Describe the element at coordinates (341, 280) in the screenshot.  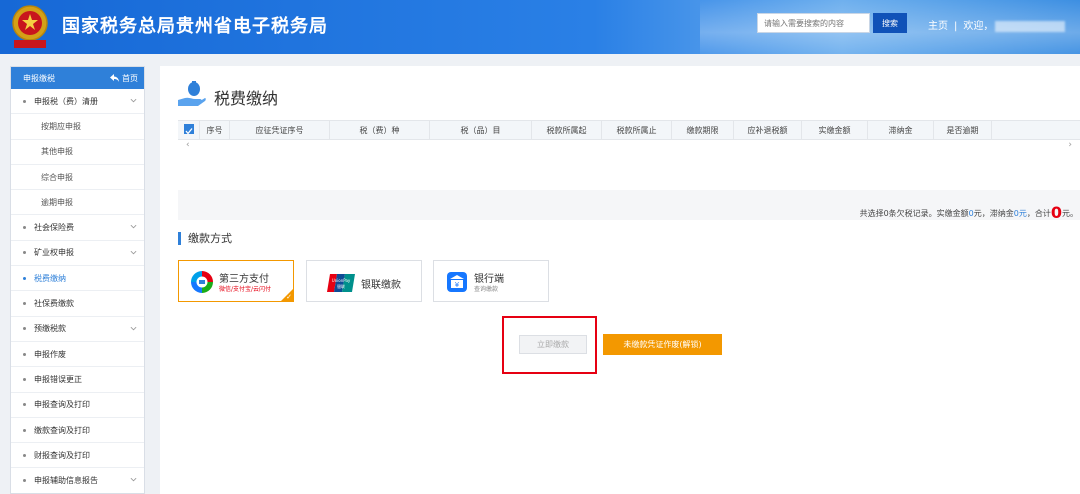
I see `svg-text: UnionPay` at that location.